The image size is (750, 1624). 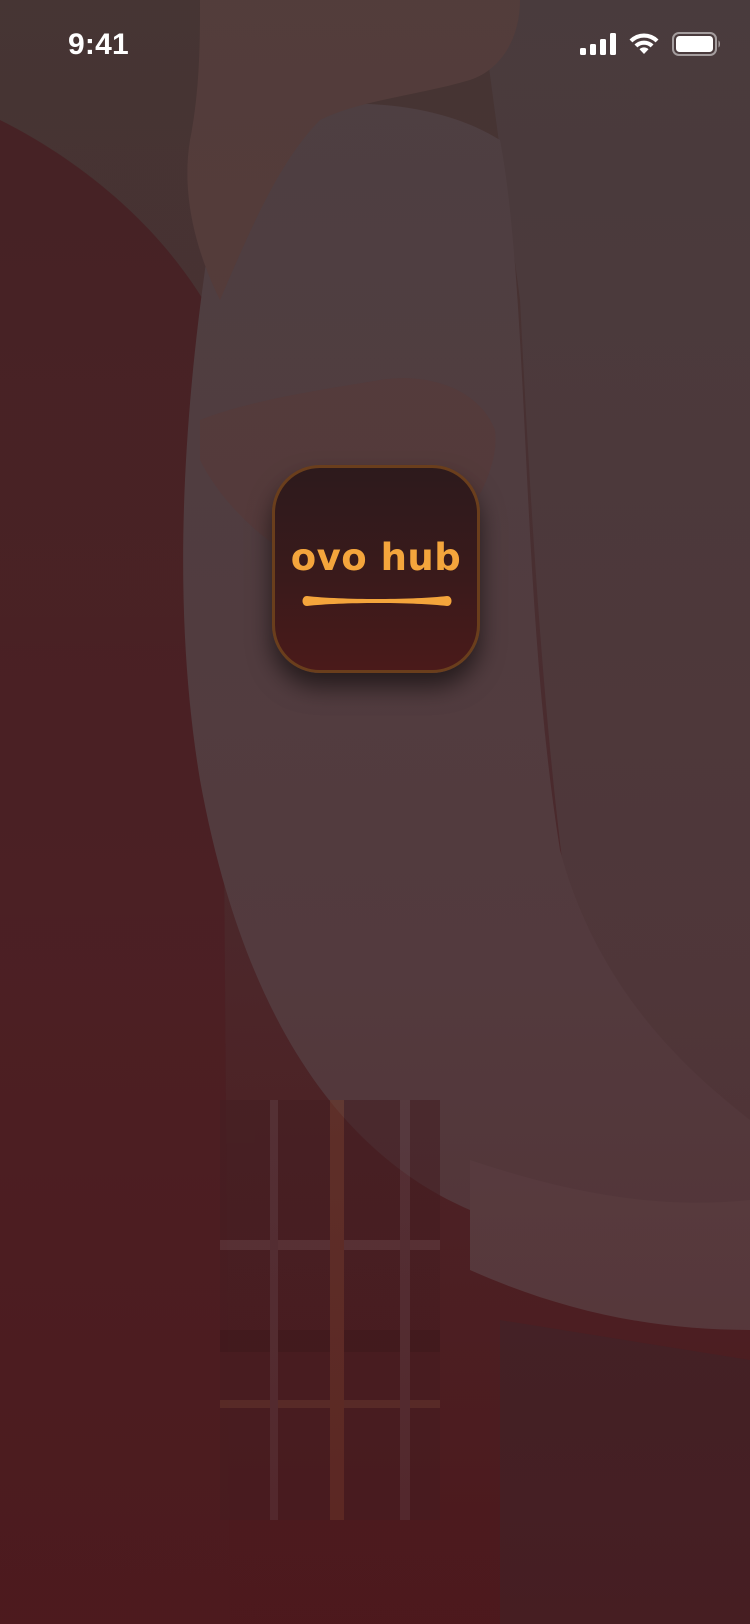 What do you see at coordinates (98, 44) in the screenshot?
I see `status-time: 9:41` at bounding box center [98, 44].